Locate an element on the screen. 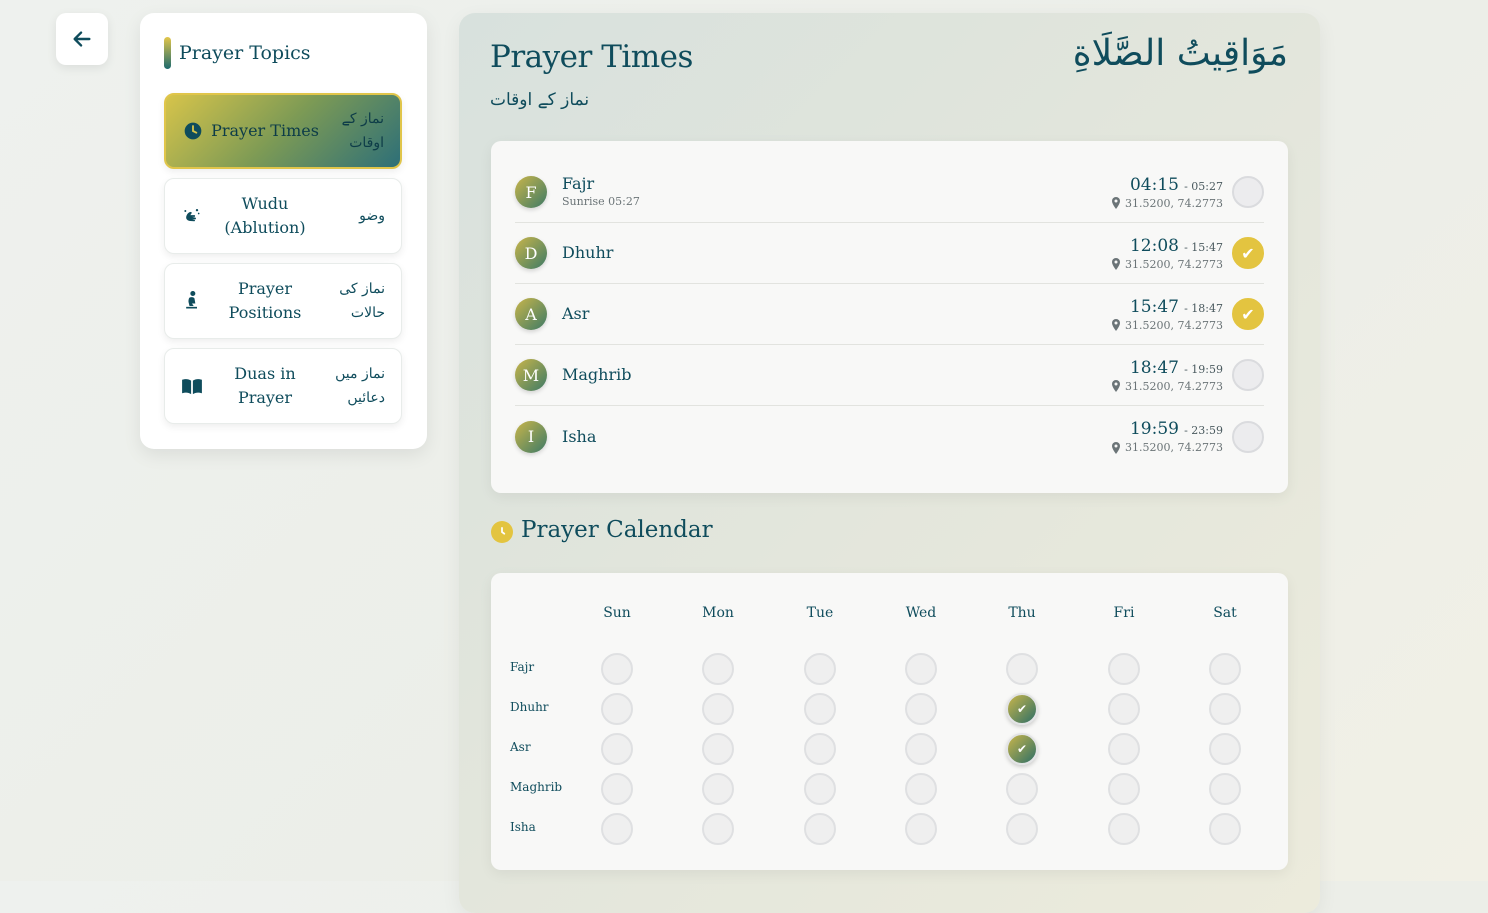 The width and height of the screenshot is (1488, 913). calendar-row-label: Fajr is located at coordinates (522, 667).